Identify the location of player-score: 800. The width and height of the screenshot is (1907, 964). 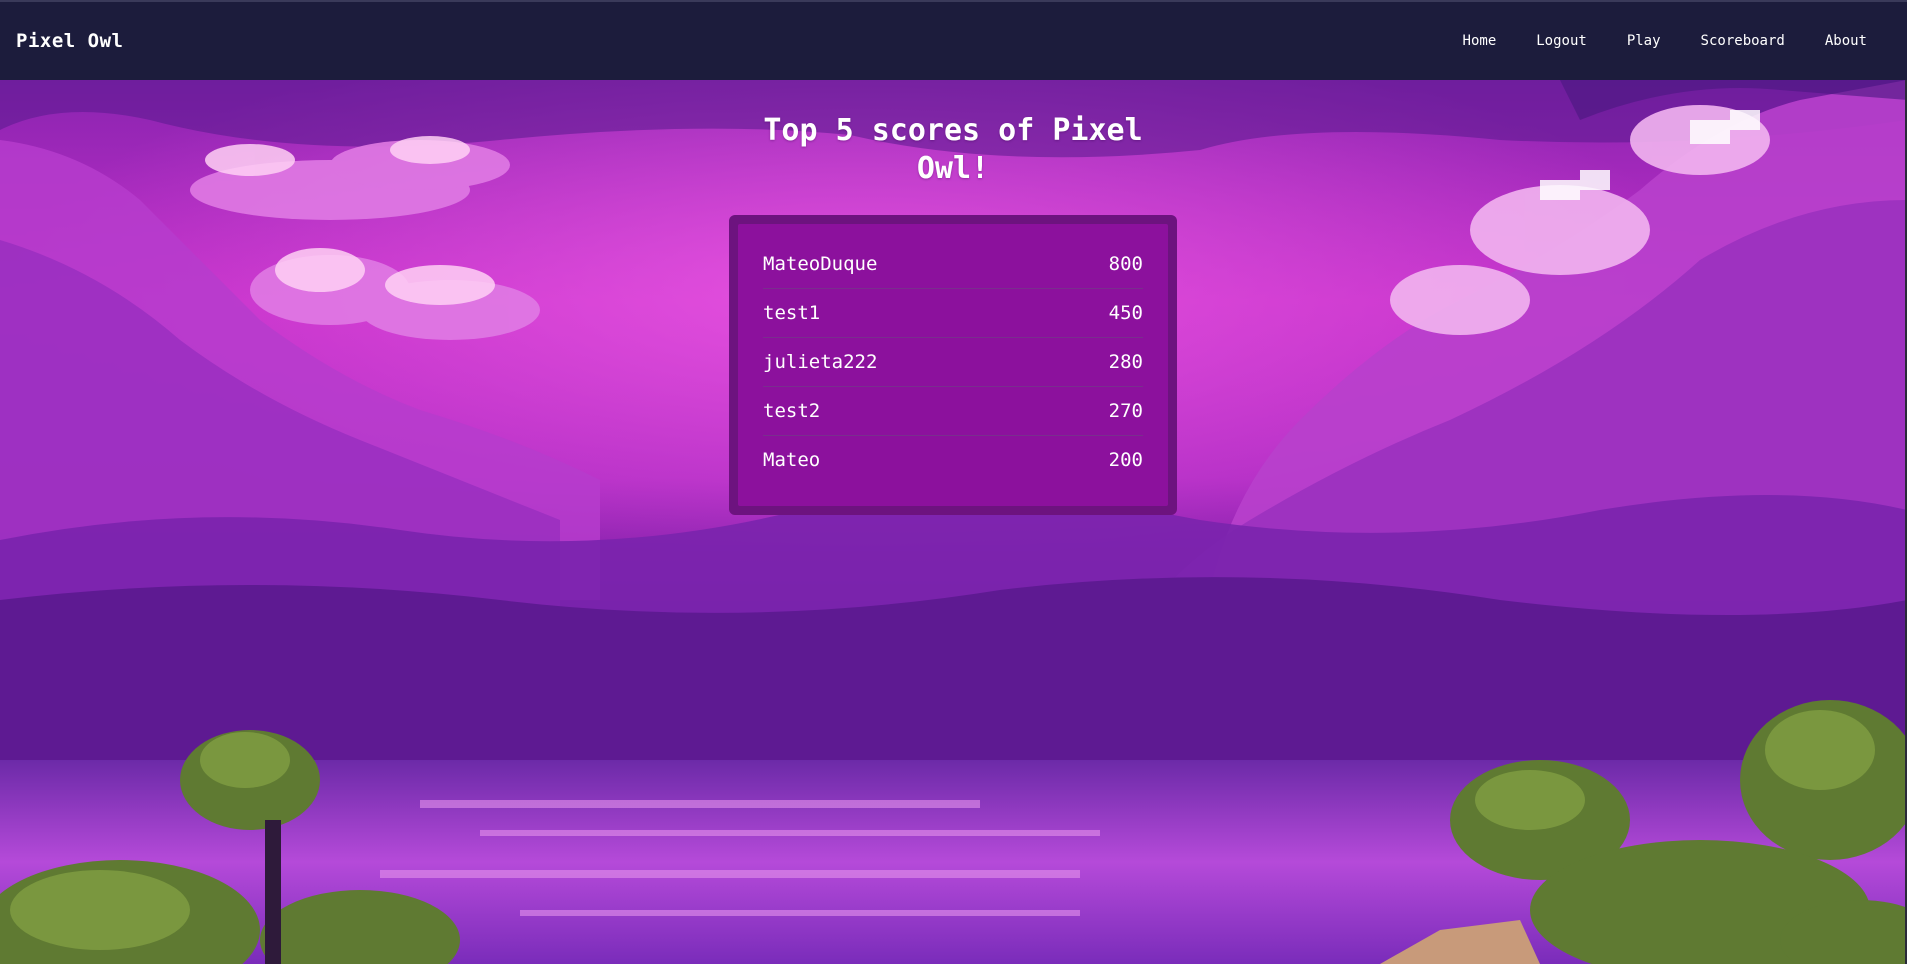
(1125, 264).